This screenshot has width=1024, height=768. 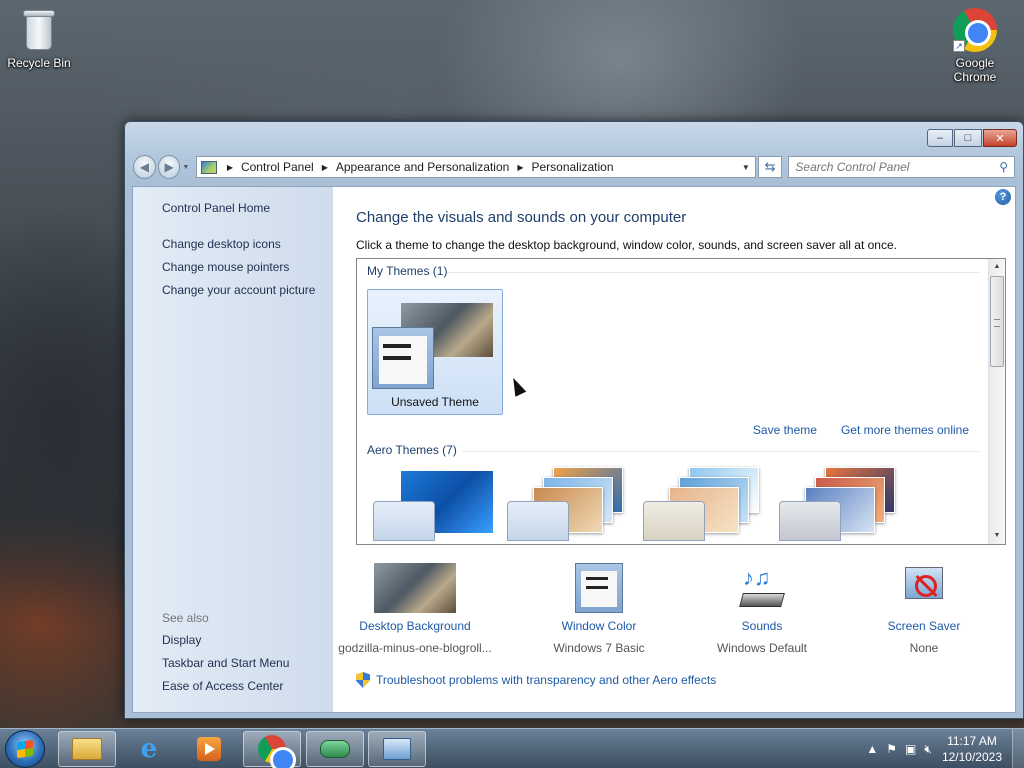 I want to click on sounds-value: Windows Default, so click(x=762, y=648).